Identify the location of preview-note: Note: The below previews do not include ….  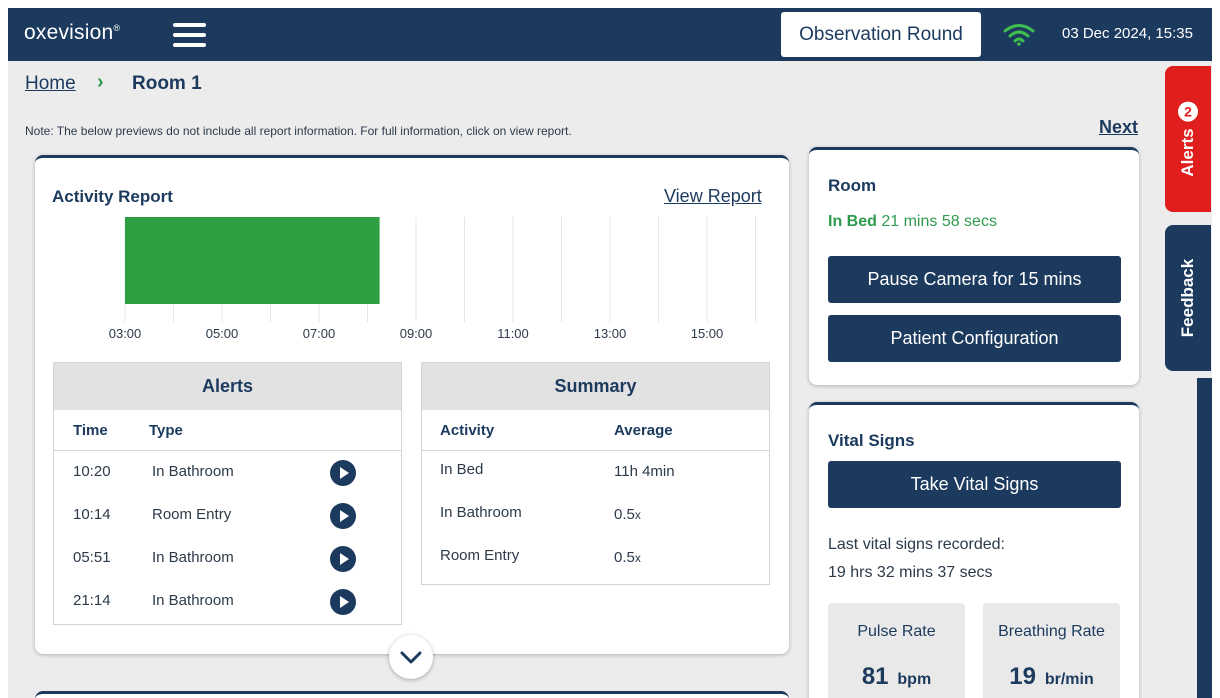
(298, 131).